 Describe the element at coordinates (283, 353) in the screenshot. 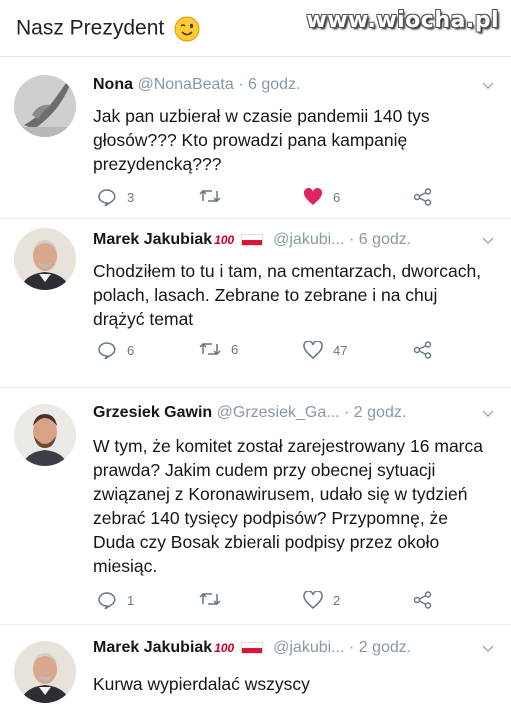

I see `tweet-actions: 6 6 47` at that location.